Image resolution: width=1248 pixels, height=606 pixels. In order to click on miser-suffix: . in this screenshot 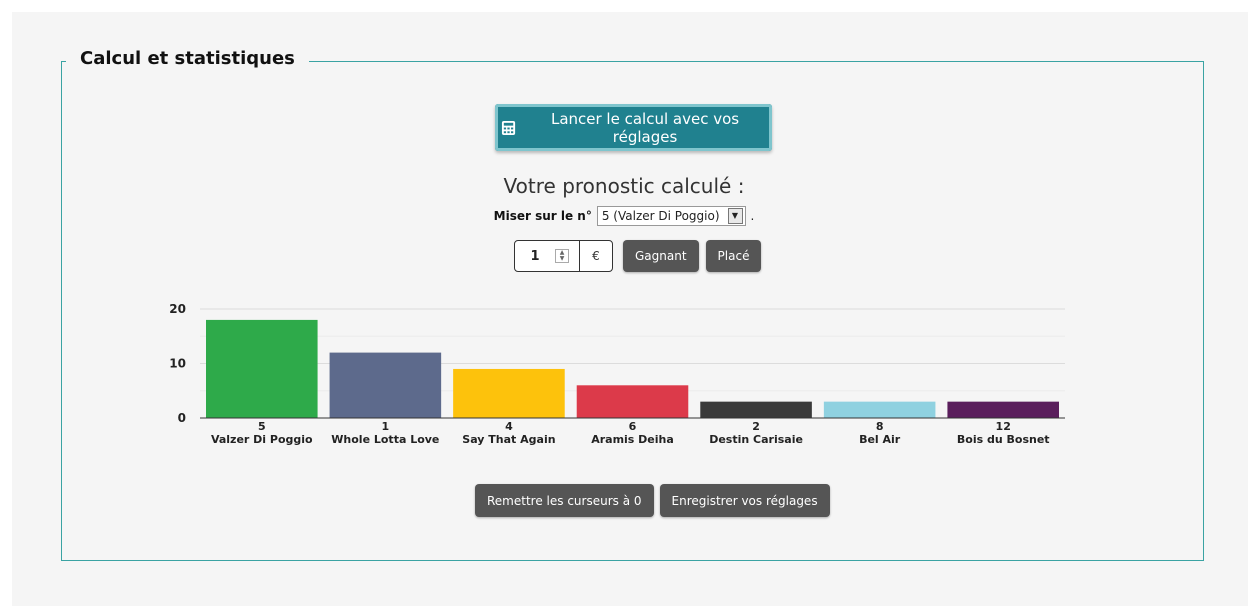, I will do `click(752, 216)`.